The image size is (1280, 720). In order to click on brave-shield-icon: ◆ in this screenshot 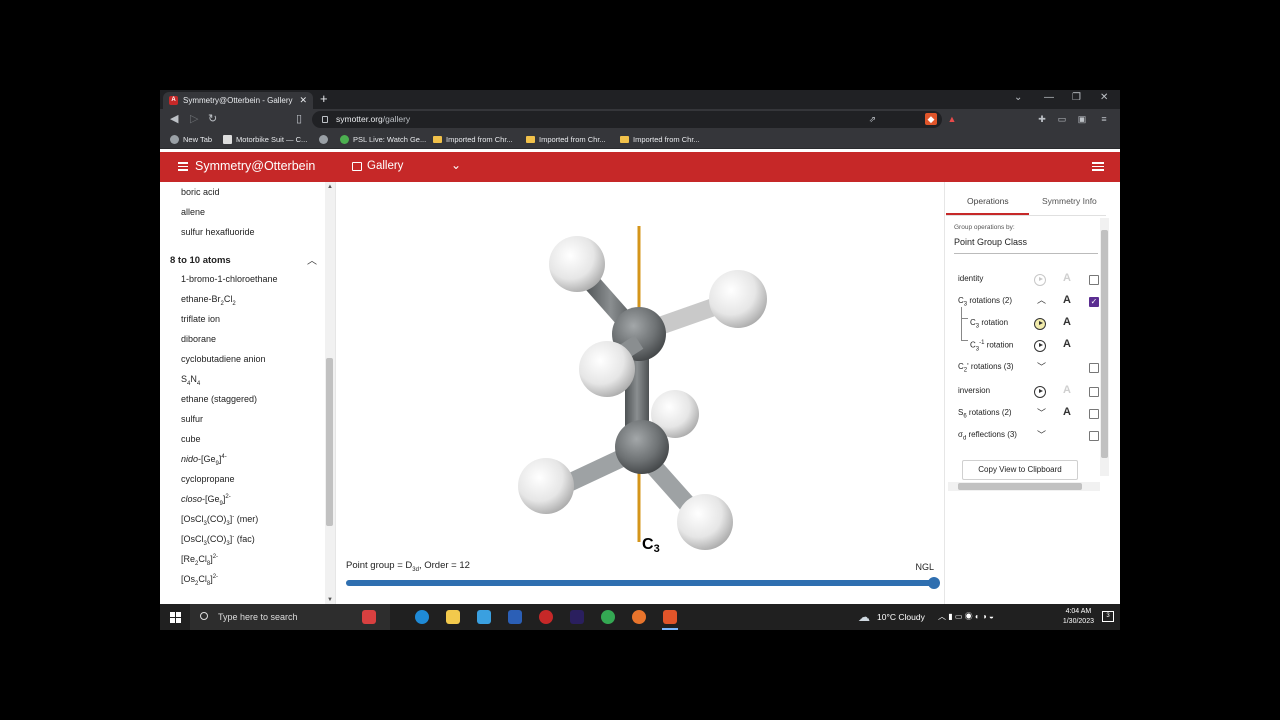, I will do `click(931, 119)`.